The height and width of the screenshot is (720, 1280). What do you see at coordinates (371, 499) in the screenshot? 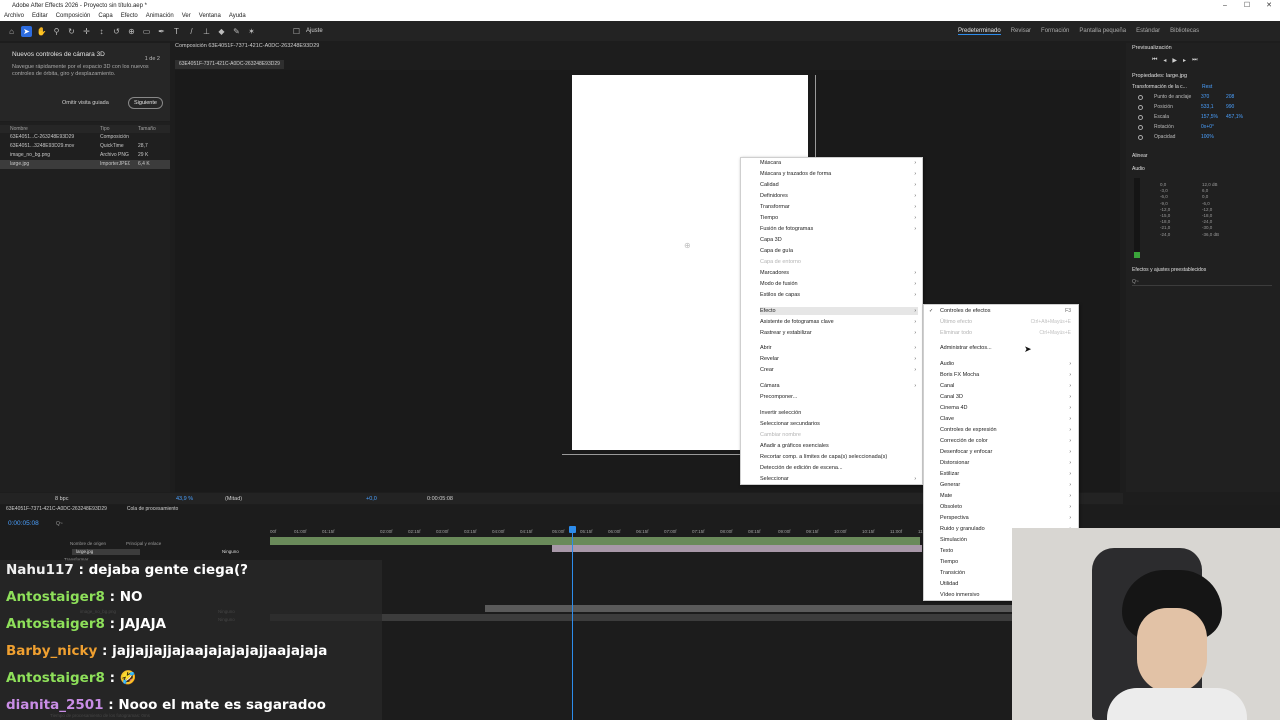
I see `exposure-value: +0,0` at bounding box center [371, 499].